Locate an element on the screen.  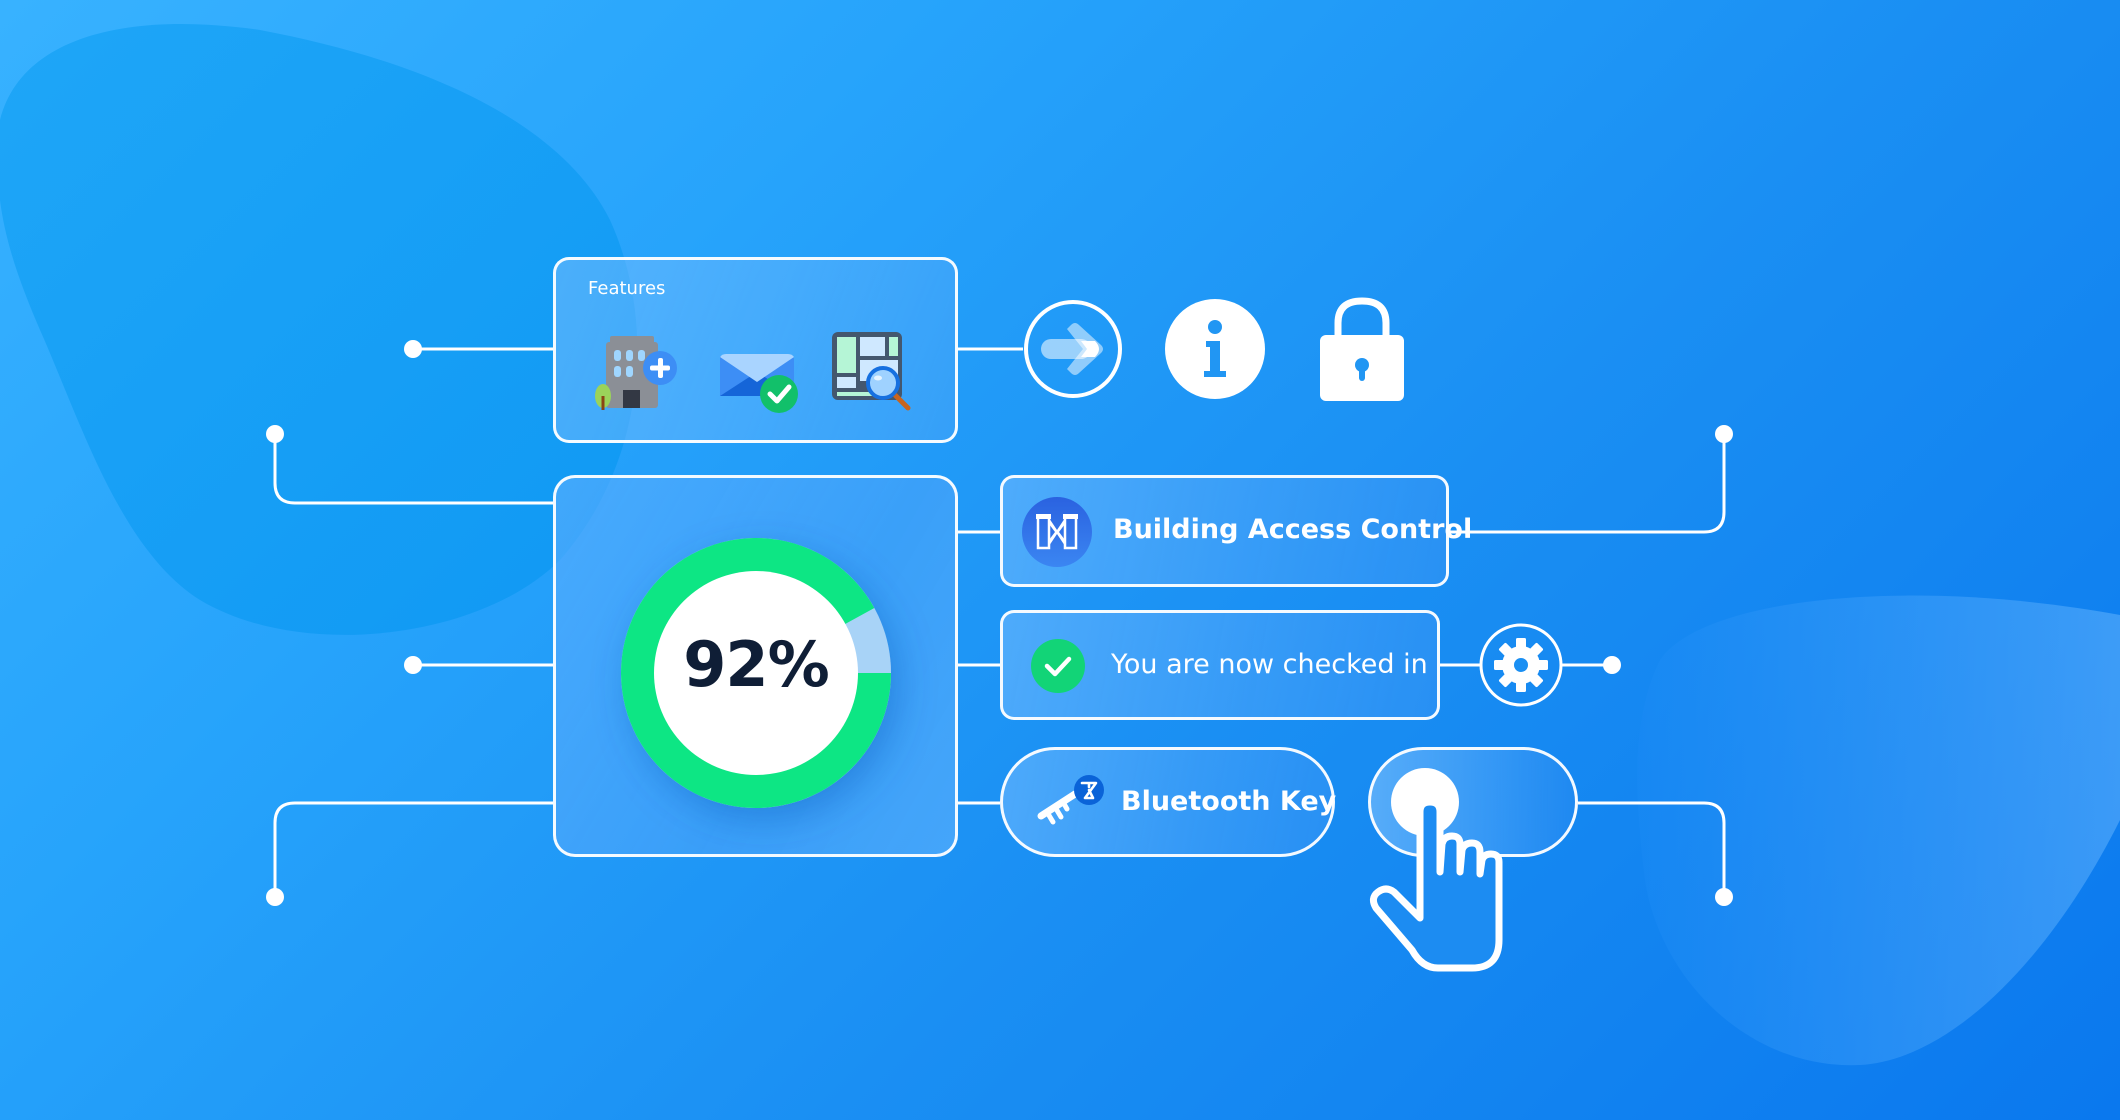
building-access-card: Building Access Control is located at coordinates (1236, 531).